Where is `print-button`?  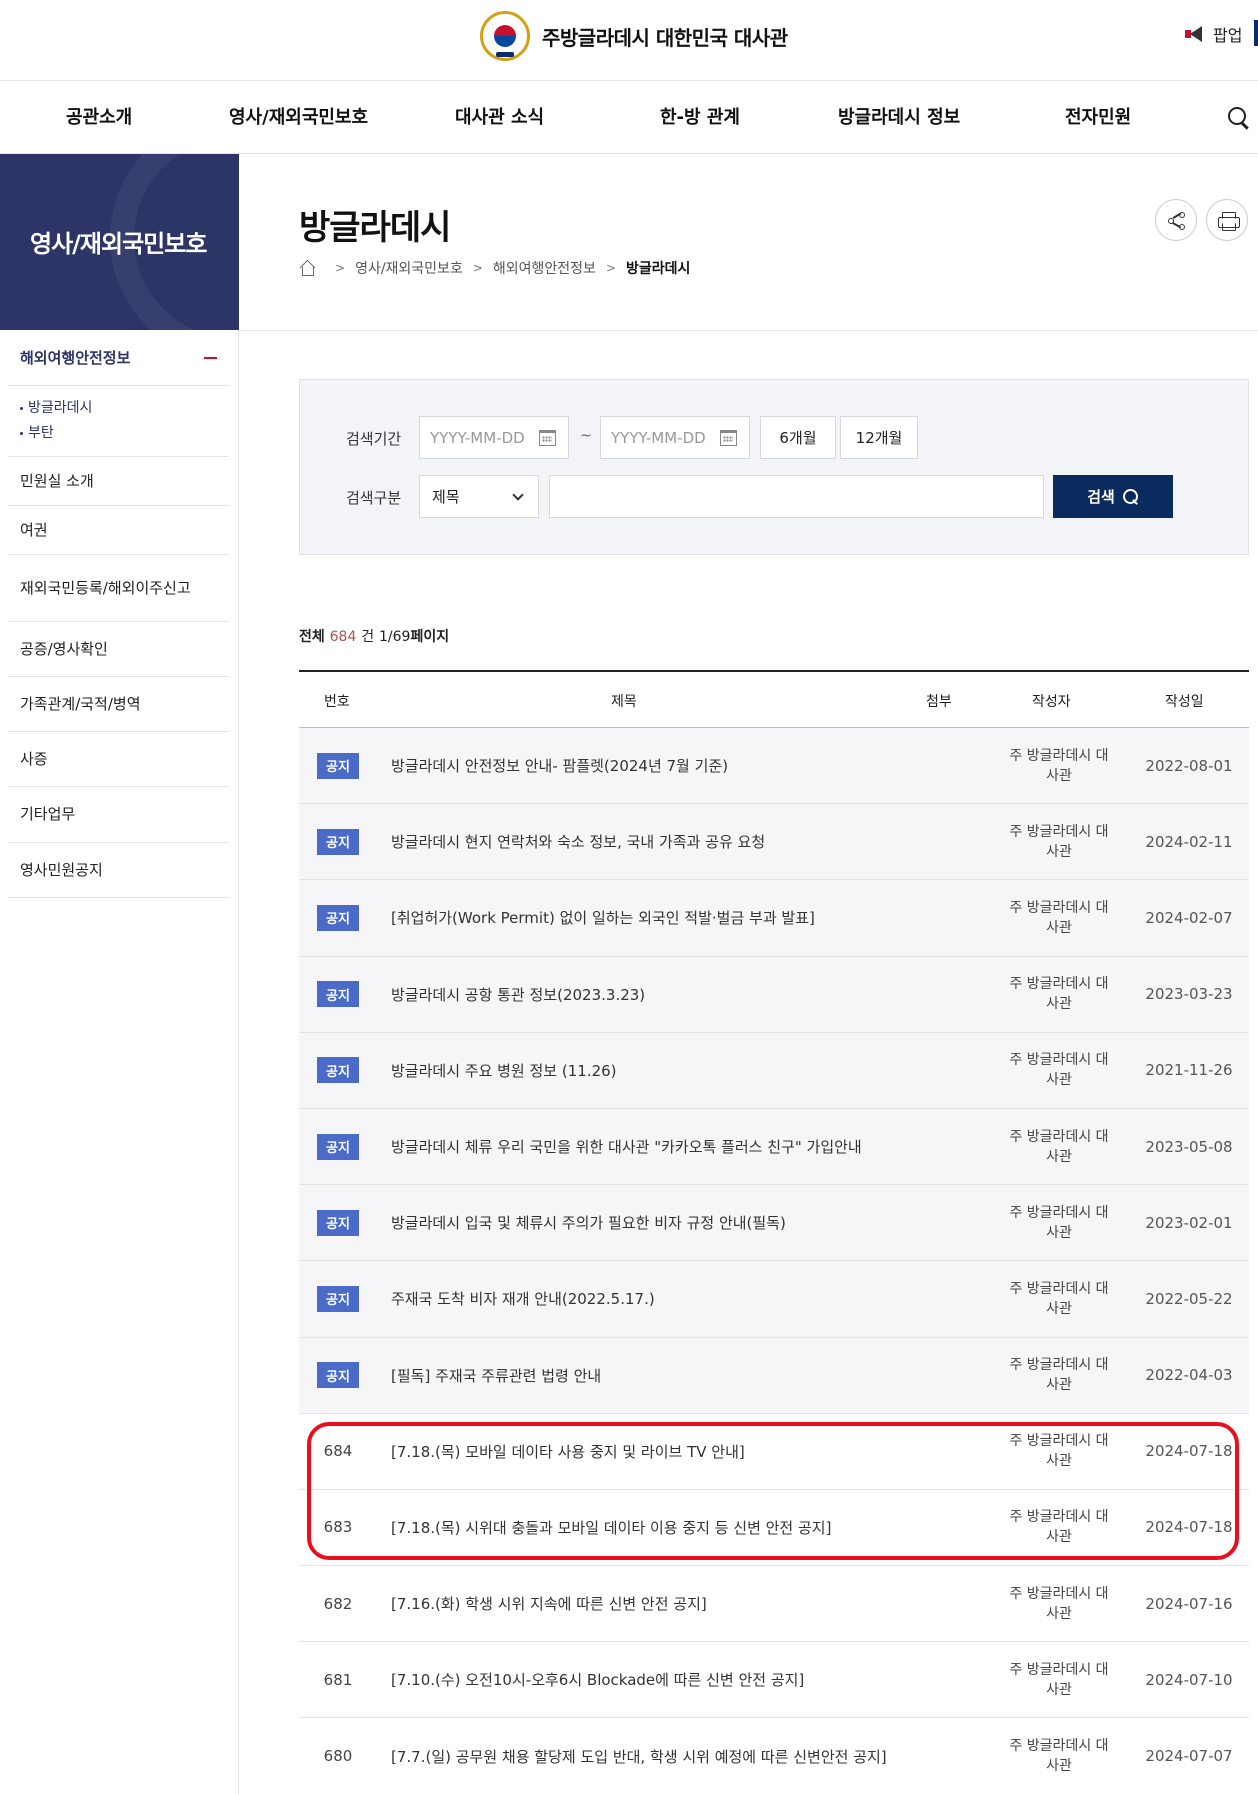
print-button is located at coordinates (1227, 220).